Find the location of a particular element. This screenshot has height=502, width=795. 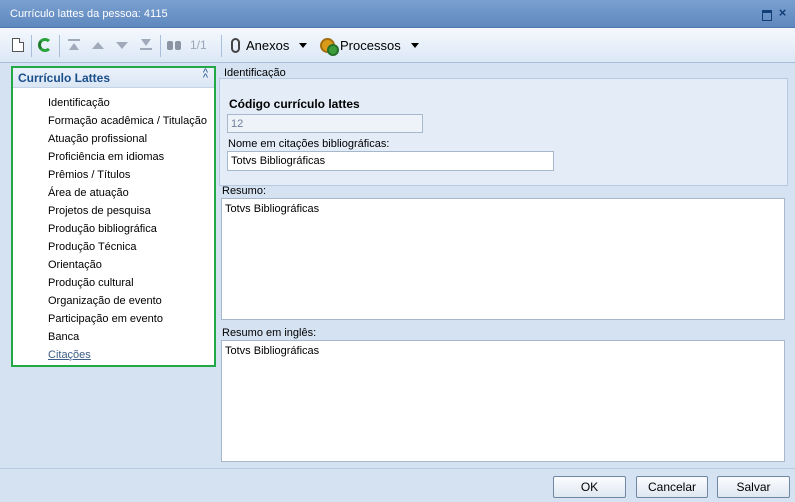

next-record-button is located at coordinates (122, 45).